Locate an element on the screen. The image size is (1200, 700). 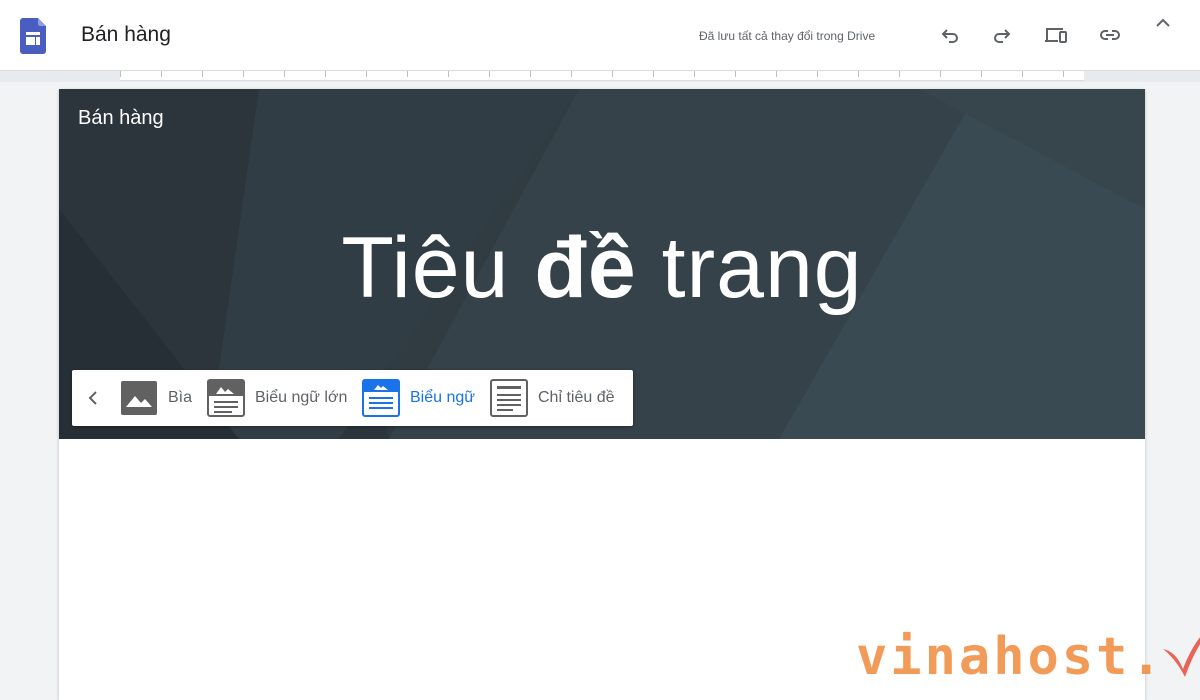
undo-button is located at coordinates (950, 35).